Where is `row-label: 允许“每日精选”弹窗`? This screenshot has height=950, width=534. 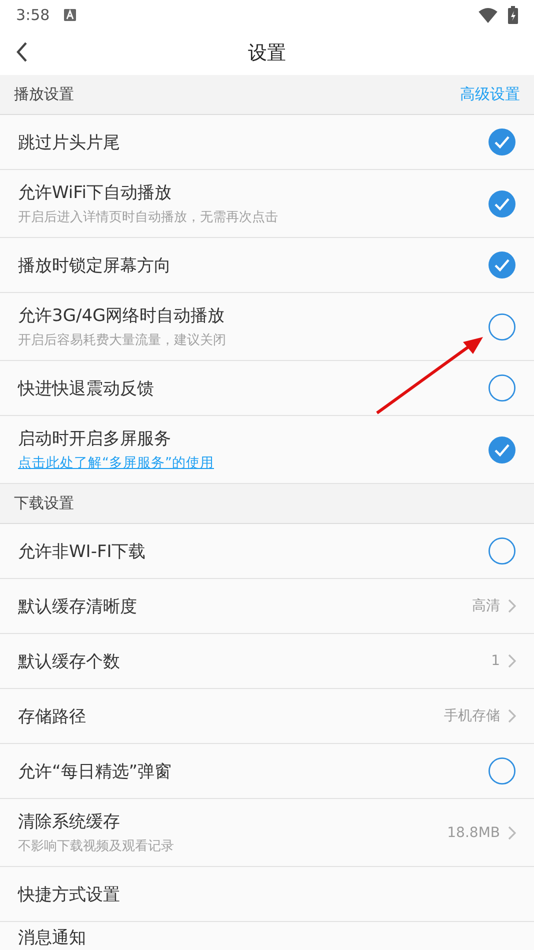 row-label: 允许“每日精选”弹窗 is located at coordinates (95, 771).